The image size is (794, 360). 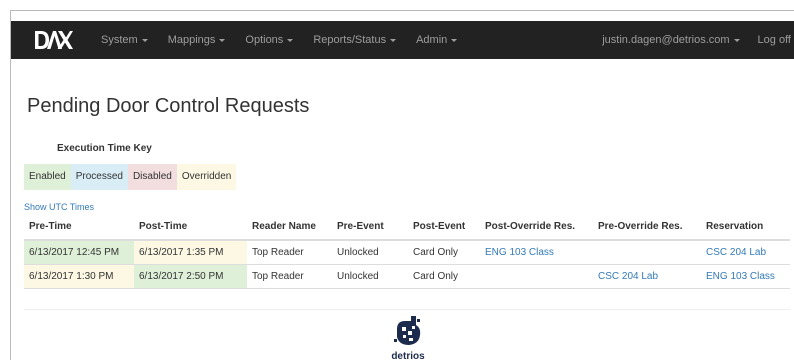 I want to click on post-time-cell: 6/13/2017 1:35 PM, so click(x=190, y=251).